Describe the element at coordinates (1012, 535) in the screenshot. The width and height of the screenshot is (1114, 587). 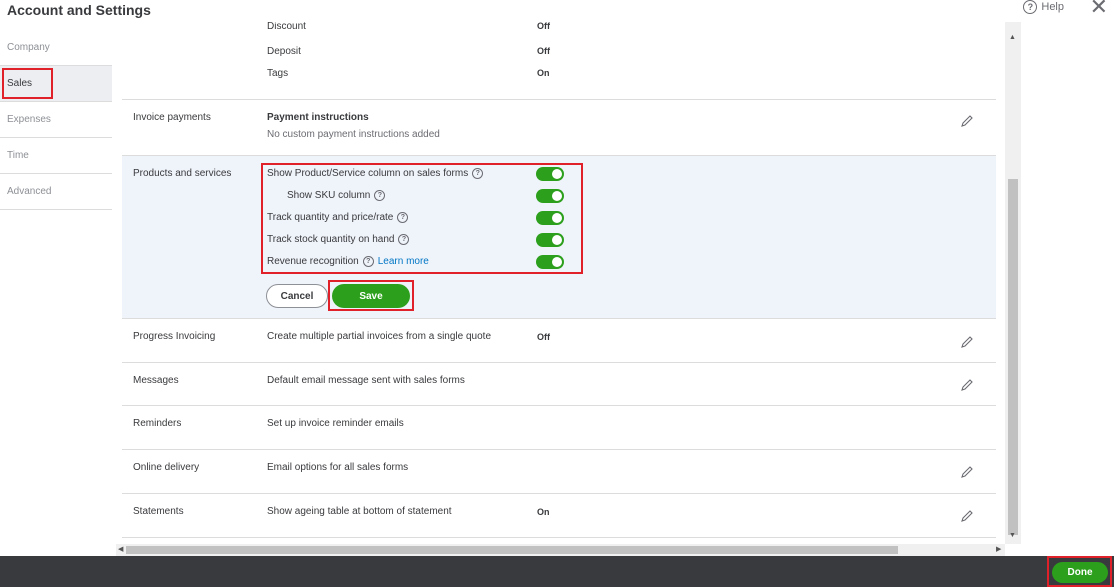
I see `scroll-down-icon: ▼` at that location.